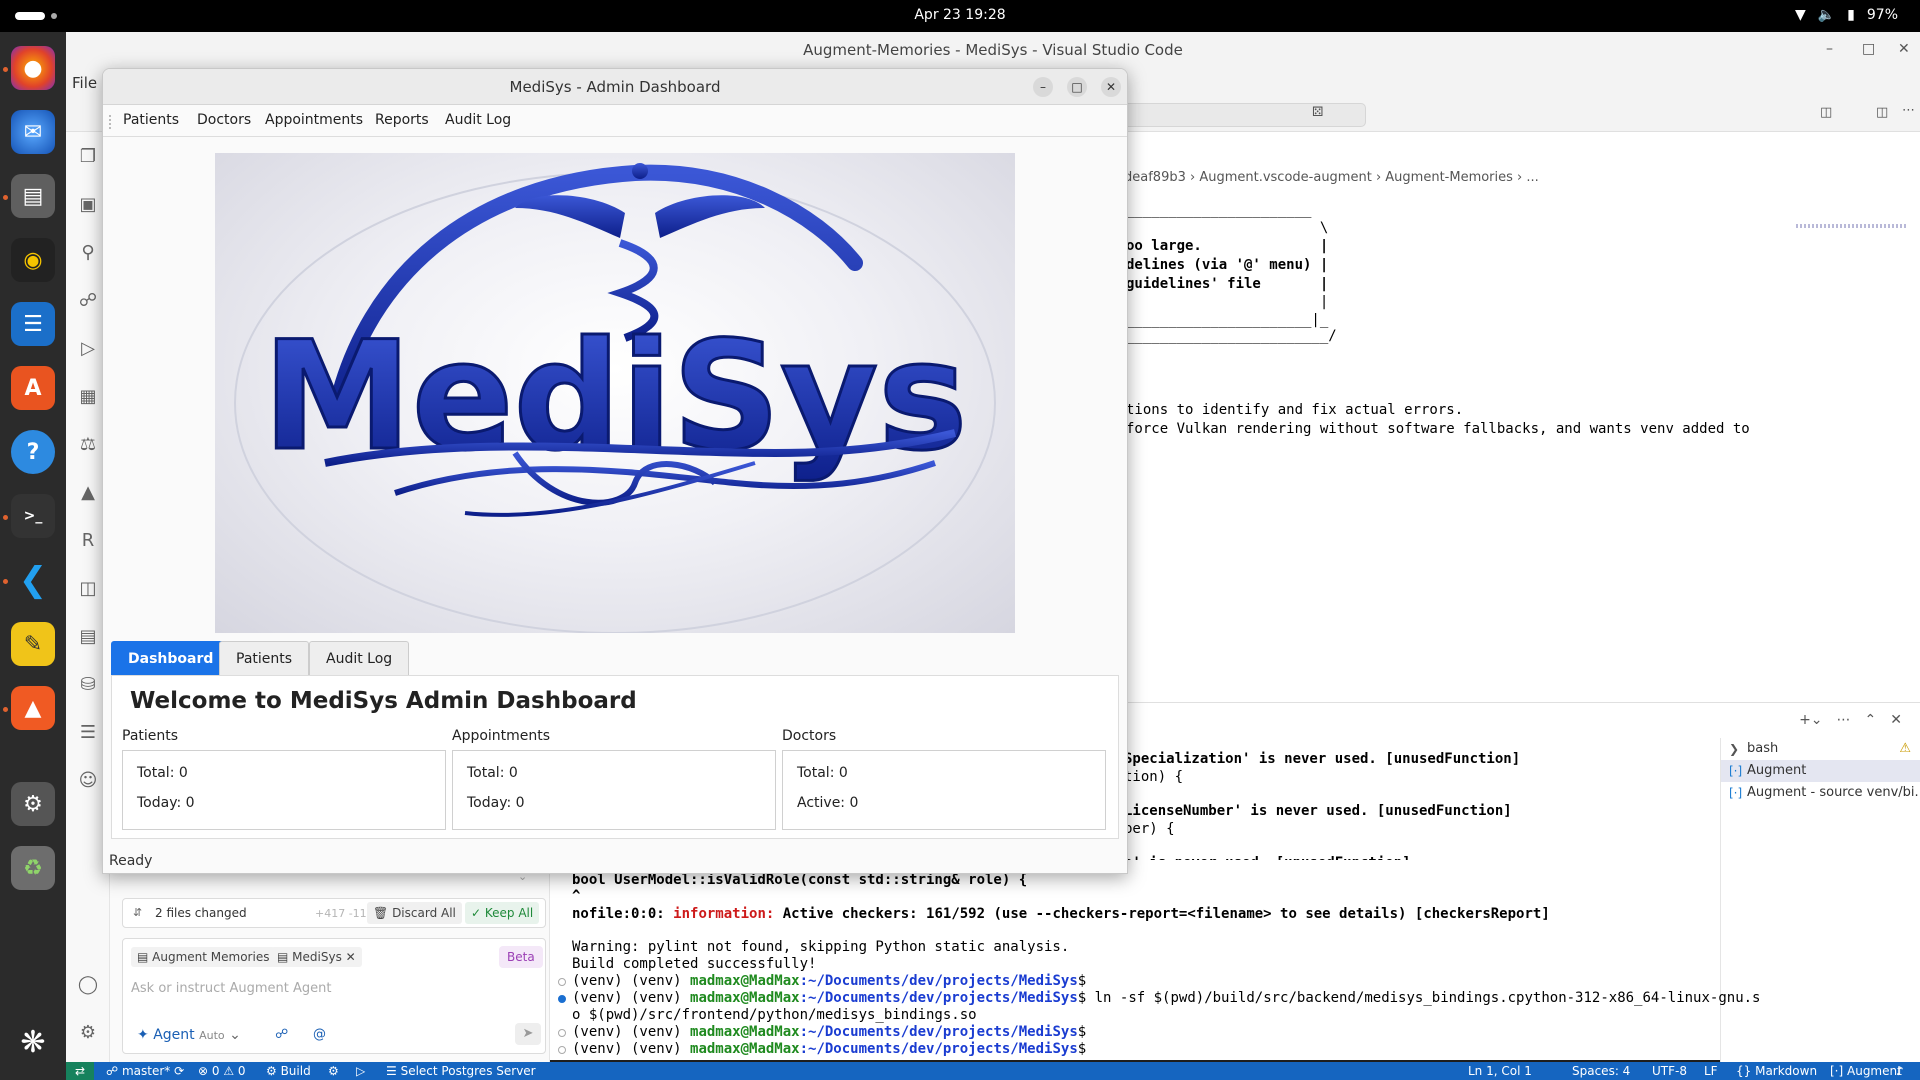 The width and height of the screenshot is (1920, 1080). I want to click on r-icon: R, so click(88, 541).